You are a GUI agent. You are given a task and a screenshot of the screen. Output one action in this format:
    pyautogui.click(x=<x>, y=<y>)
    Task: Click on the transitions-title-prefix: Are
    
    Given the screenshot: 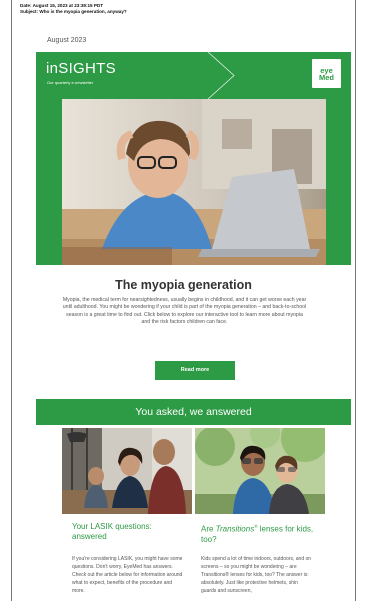 What is the action you would take?
    pyautogui.click(x=208, y=529)
    